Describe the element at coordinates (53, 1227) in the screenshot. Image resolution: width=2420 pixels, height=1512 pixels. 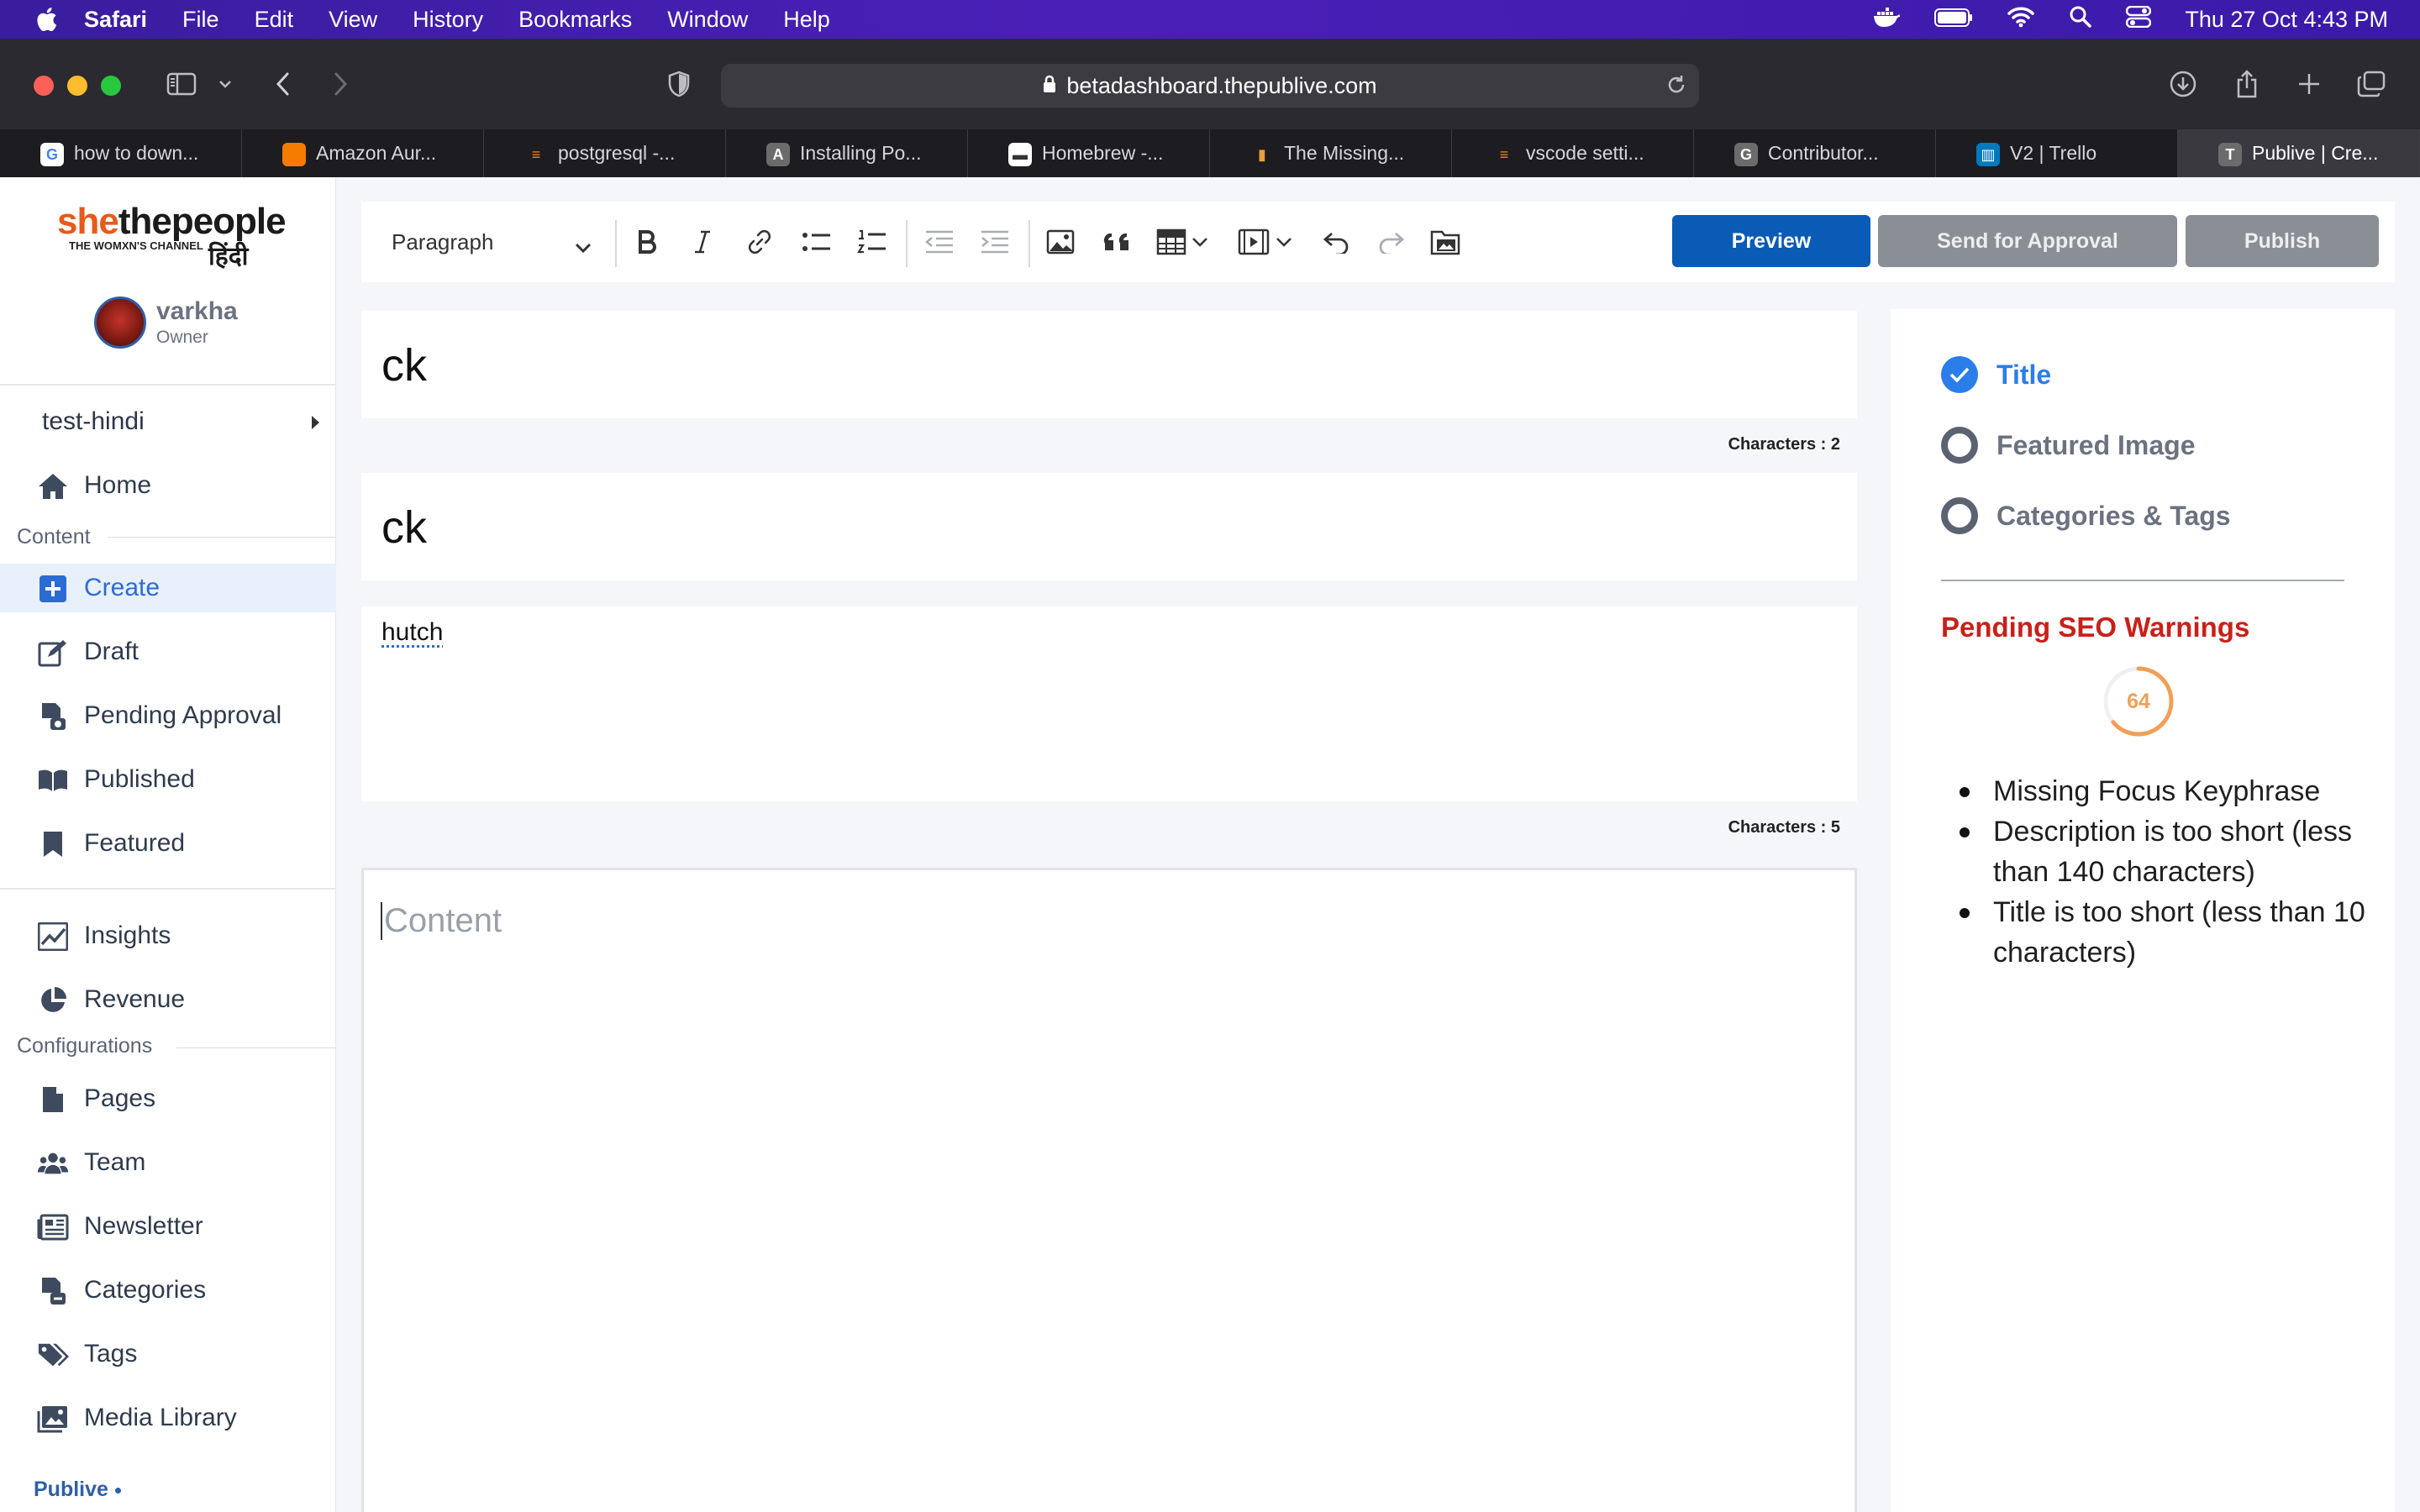
I see `newspaper-icon` at that location.